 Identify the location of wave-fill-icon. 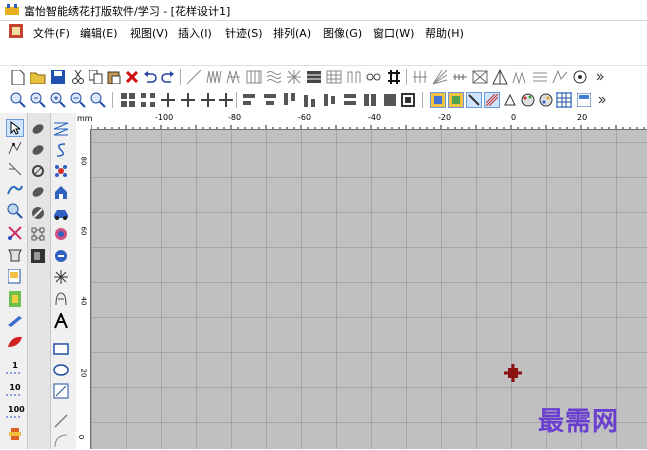
(520, 77).